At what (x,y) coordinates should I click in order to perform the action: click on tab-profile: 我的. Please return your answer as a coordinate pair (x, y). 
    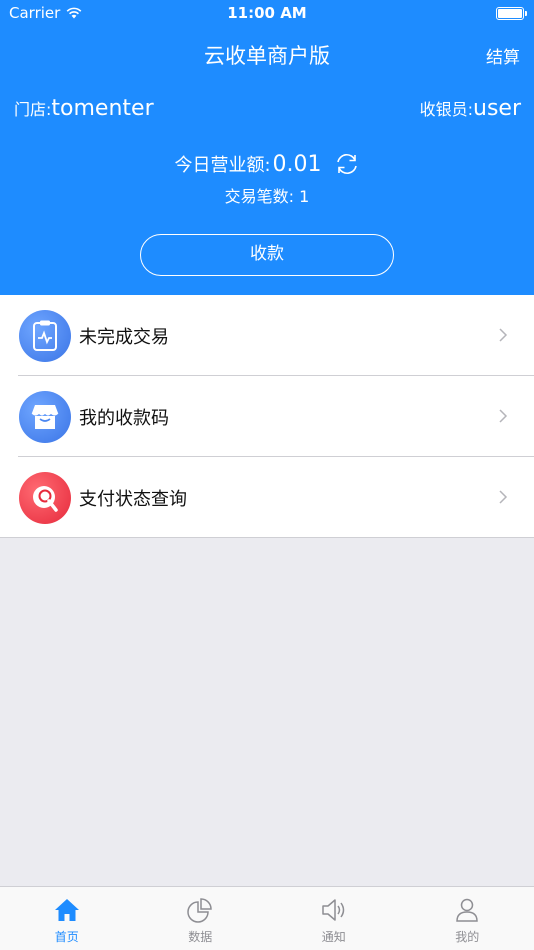
    Looking at the image, I should click on (467, 918).